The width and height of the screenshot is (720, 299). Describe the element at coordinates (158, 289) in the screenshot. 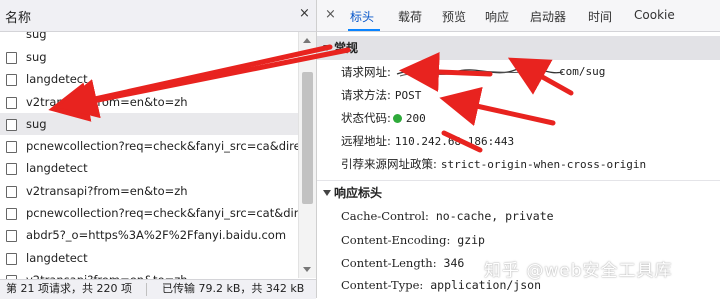

I see `status-bar: 第 21 项请求，共 220 项 已传输 79.2 kB，共 342 kB` at that location.